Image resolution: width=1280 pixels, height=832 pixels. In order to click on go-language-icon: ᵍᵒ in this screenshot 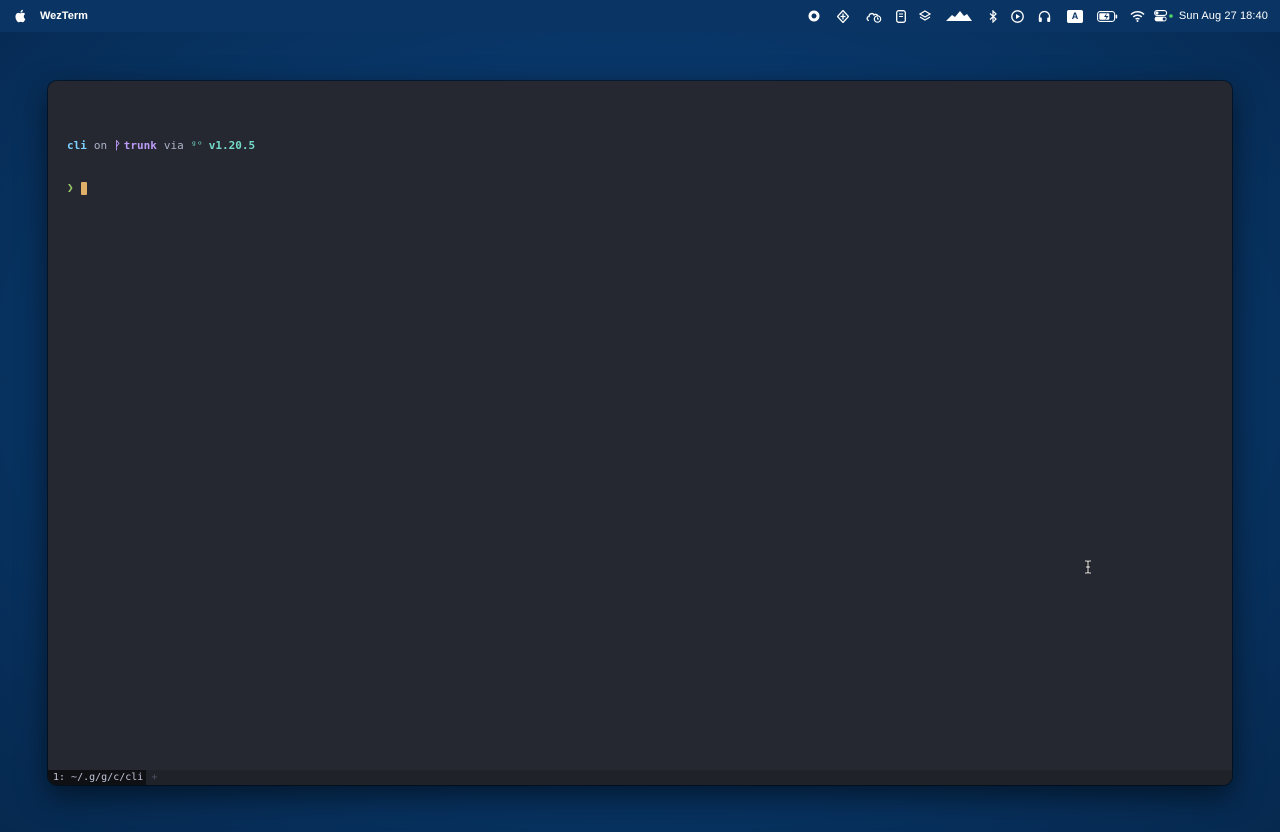, I will do `click(196, 145)`.